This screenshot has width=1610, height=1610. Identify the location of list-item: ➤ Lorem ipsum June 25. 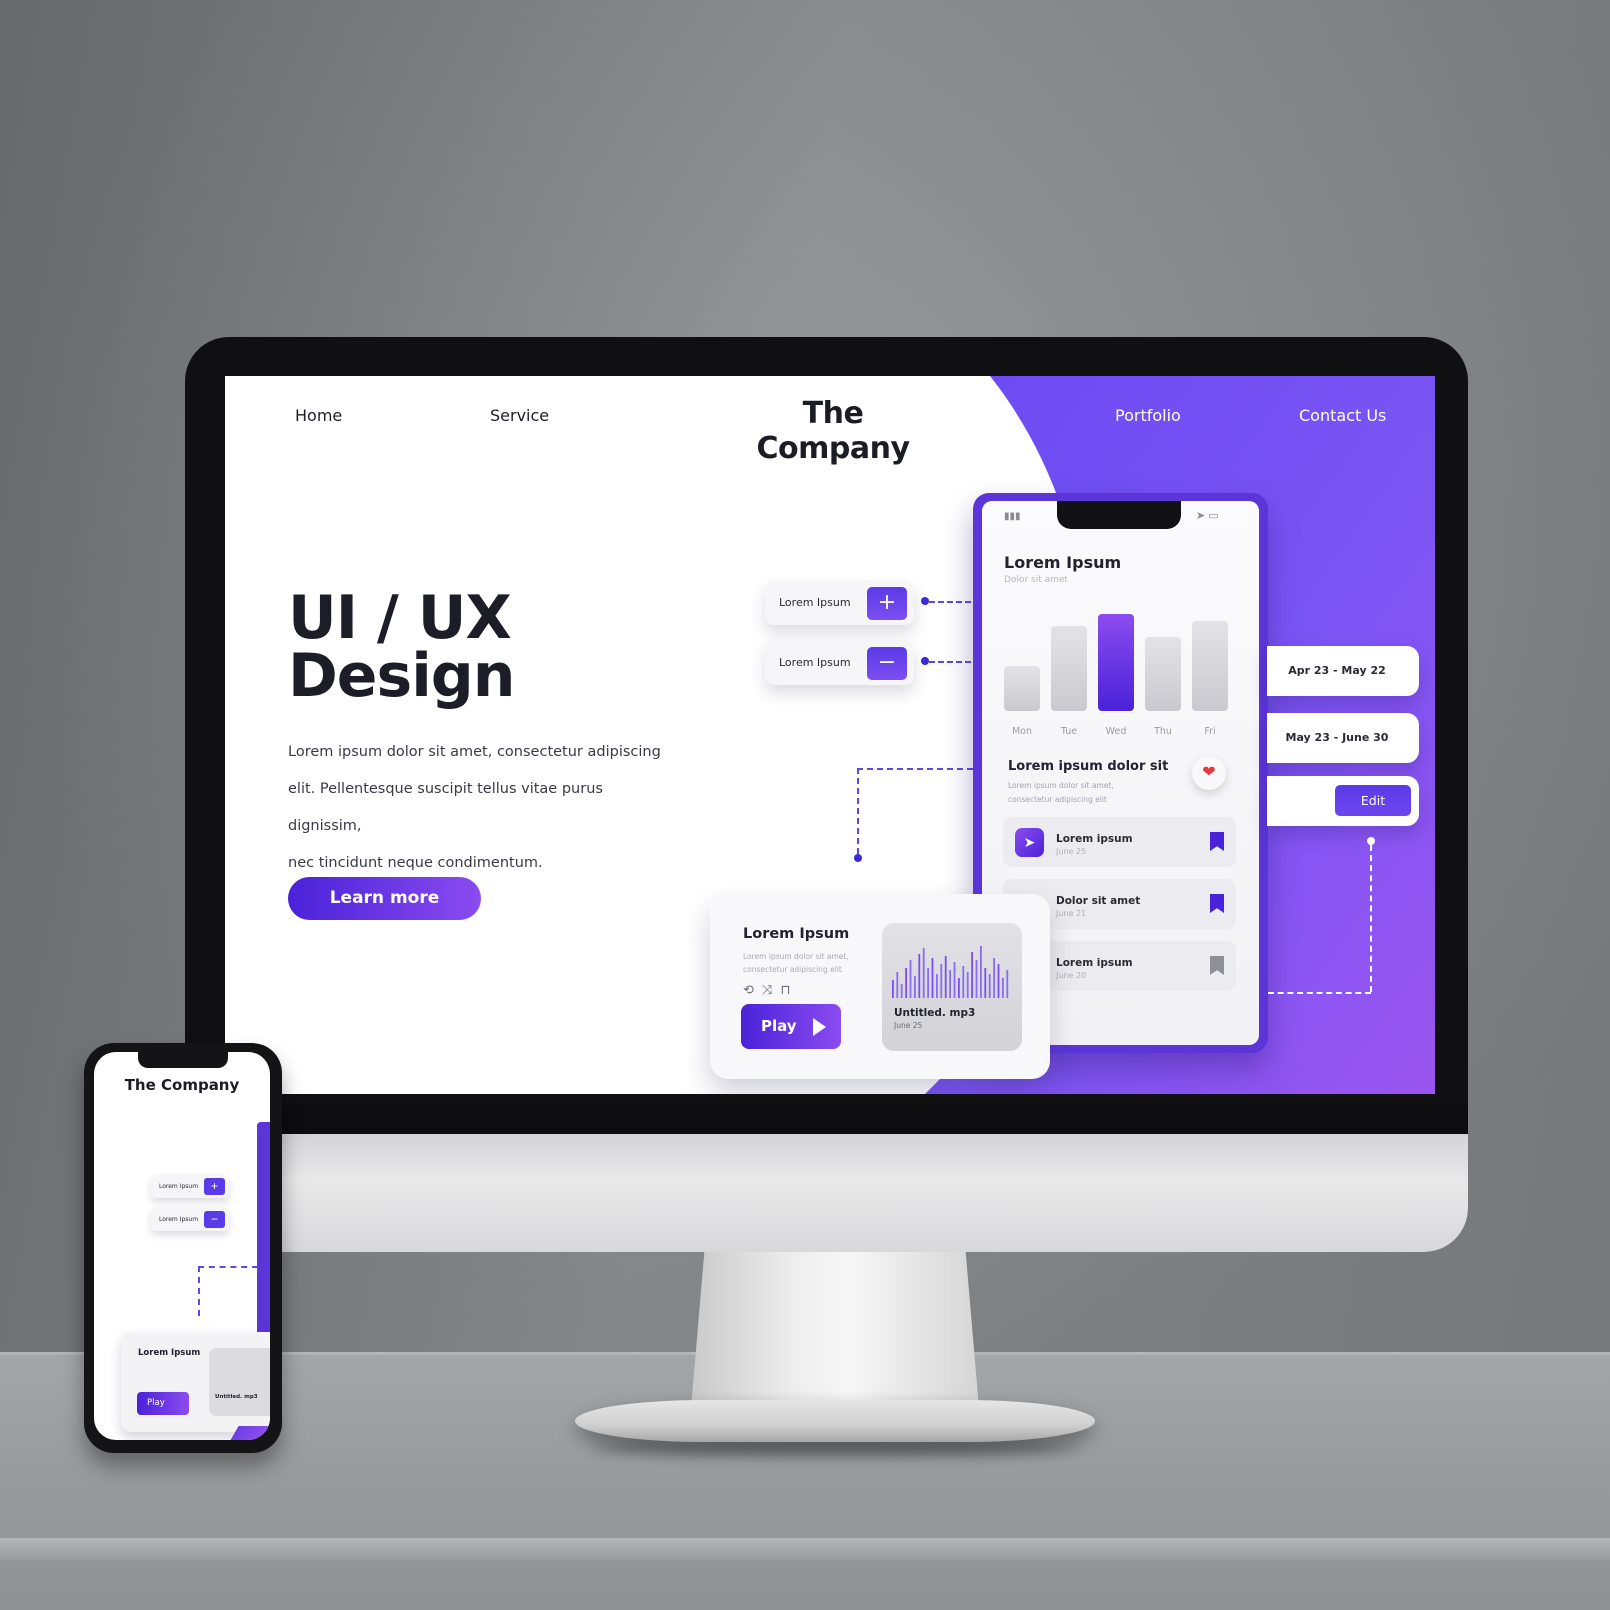
(1119, 842).